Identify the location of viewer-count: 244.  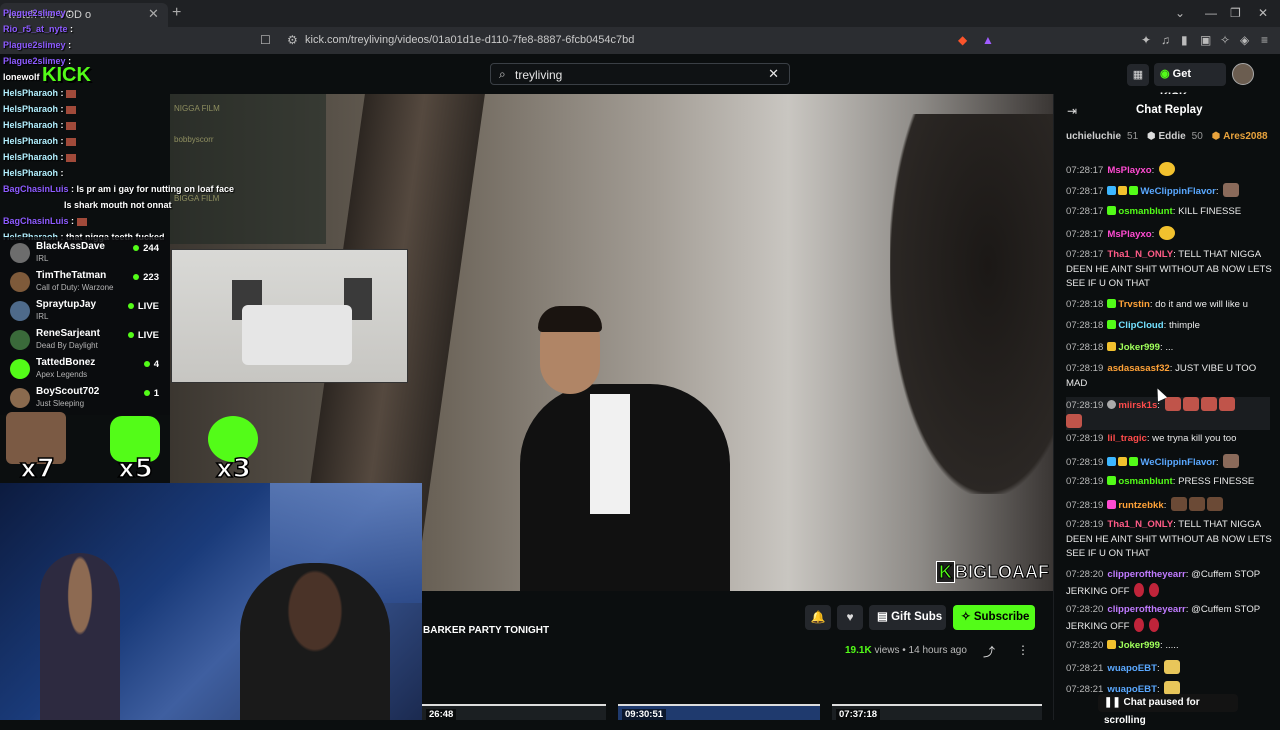
(146, 248).